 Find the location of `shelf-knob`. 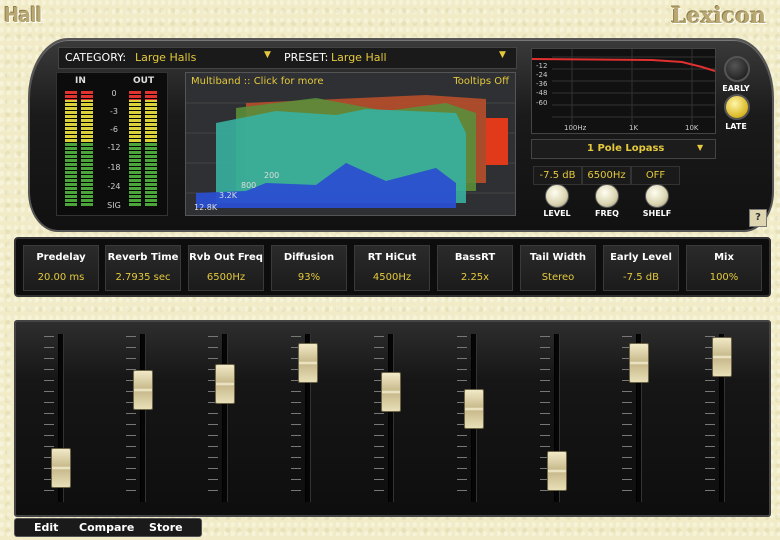

shelf-knob is located at coordinates (657, 196).